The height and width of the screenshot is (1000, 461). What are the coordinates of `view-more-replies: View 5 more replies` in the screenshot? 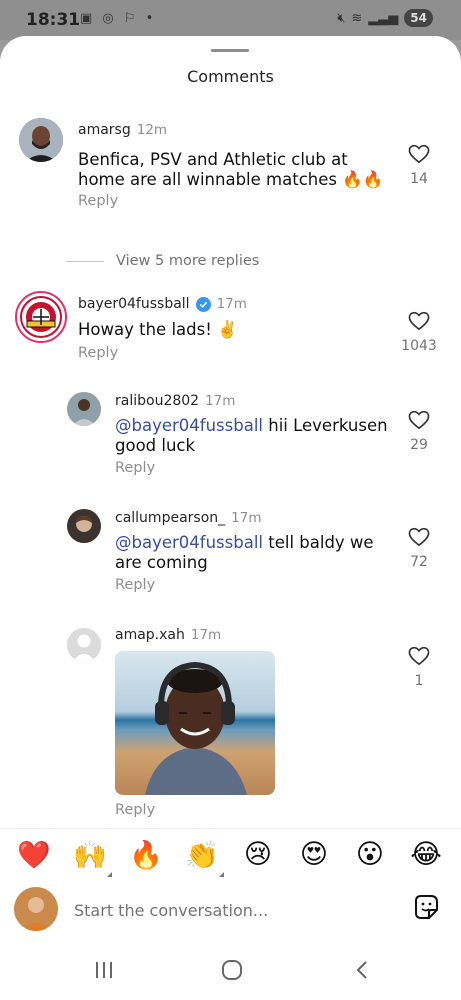 It's located at (162, 261).